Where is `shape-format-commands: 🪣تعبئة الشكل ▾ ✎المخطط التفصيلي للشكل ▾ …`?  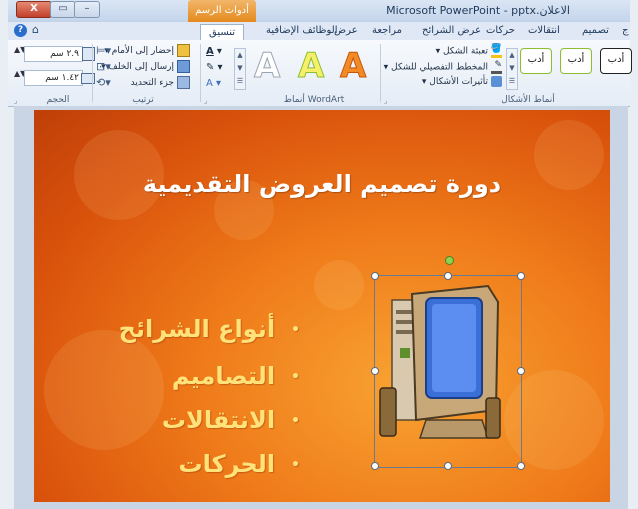 shape-format-commands: 🪣تعبئة الشكل ▾ ✎المخطط التفصيلي للشكل ▾ … is located at coordinates (443, 67).